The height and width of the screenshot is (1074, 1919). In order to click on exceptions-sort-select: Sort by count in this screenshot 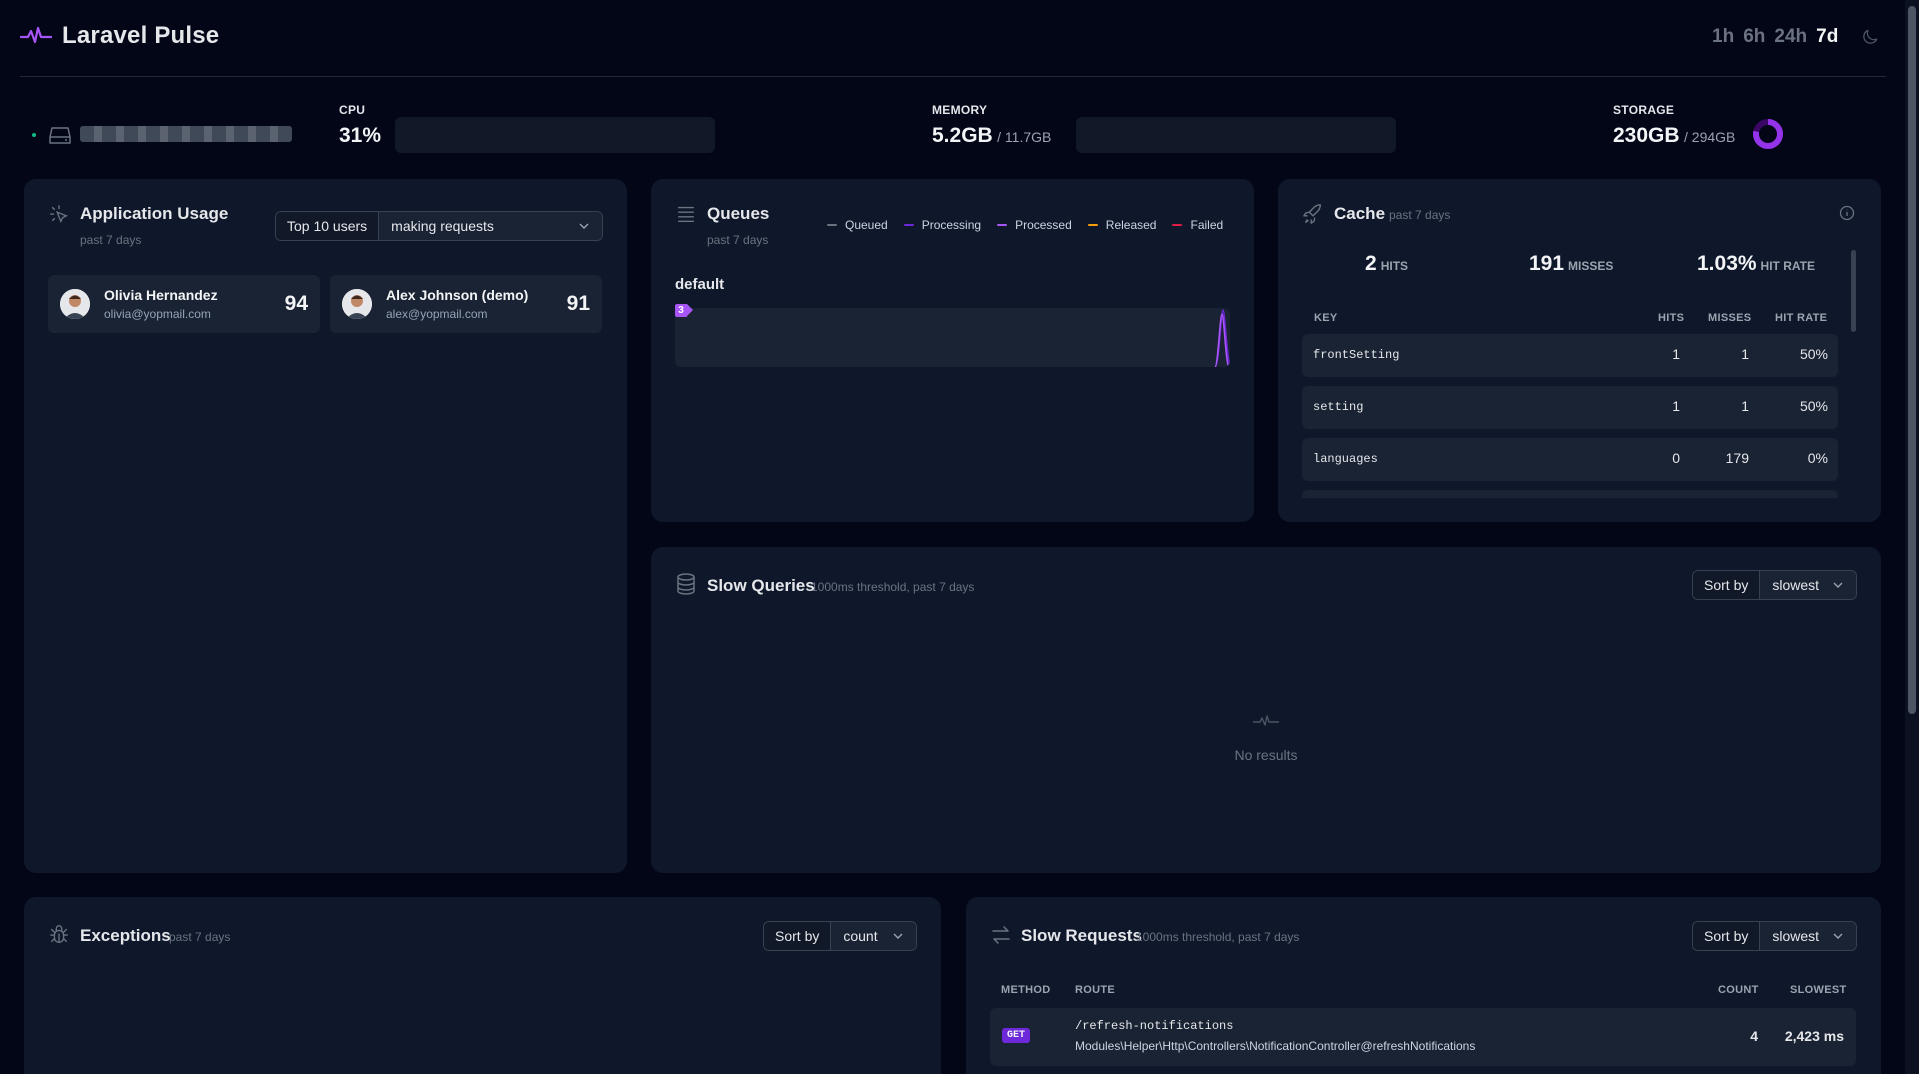, I will do `click(840, 936)`.